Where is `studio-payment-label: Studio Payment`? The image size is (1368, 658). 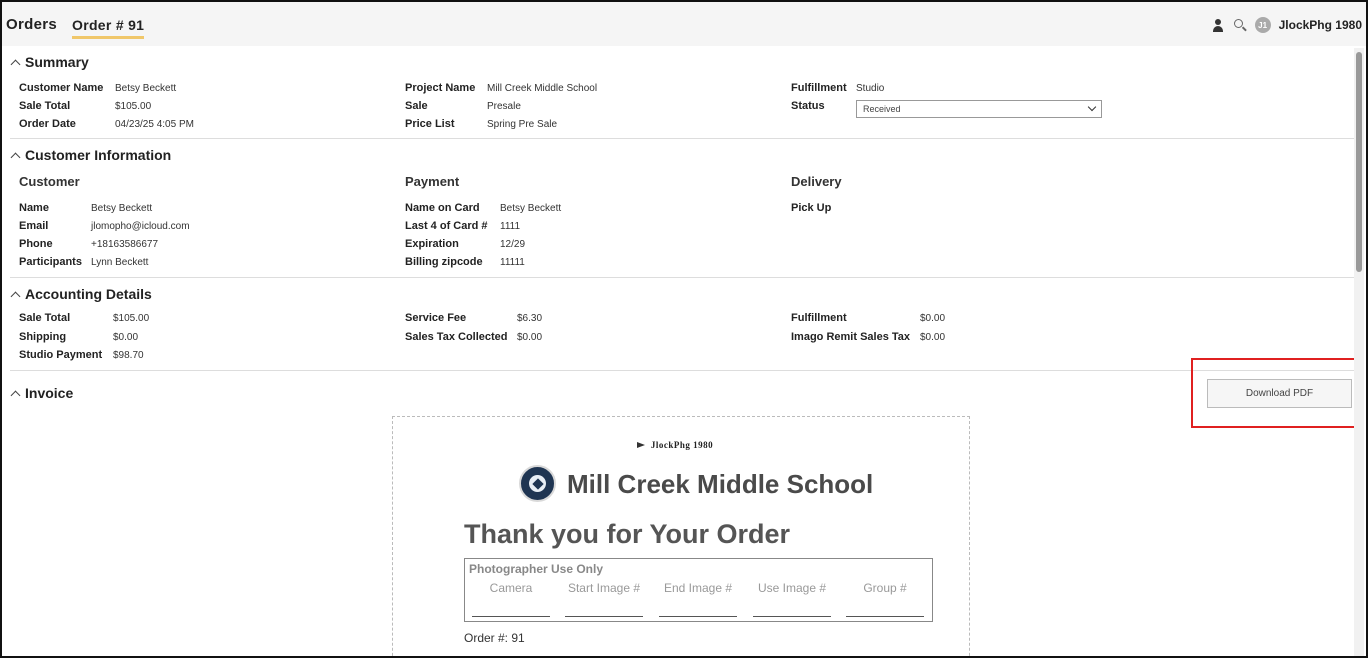 studio-payment-label: Studio Payment is located at coordinates (61, 355).